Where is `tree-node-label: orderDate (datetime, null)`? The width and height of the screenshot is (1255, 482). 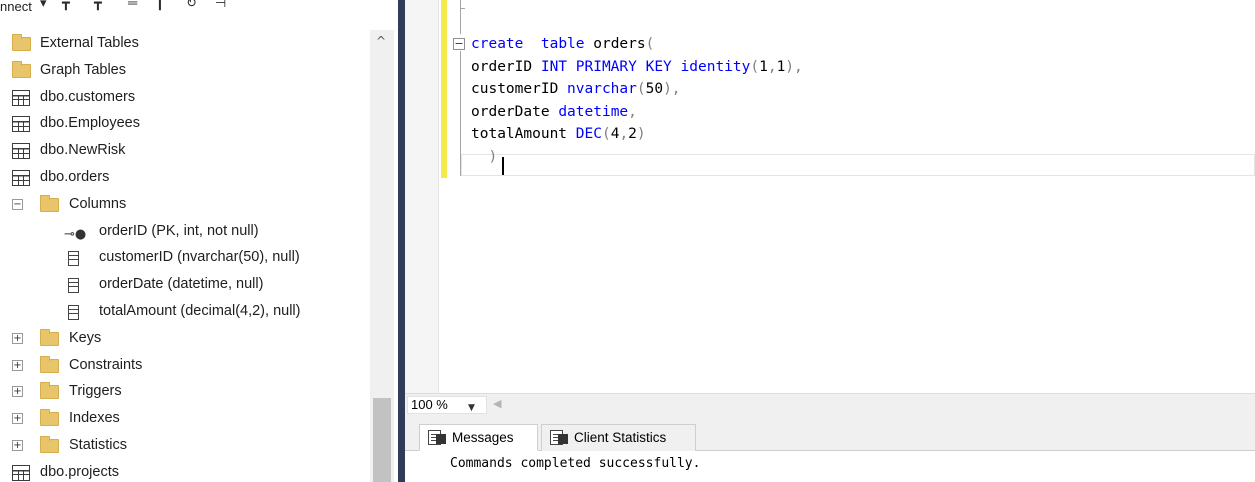 tree-node-label: orderDate (datetime, null) is located at coordinates (181, 284).